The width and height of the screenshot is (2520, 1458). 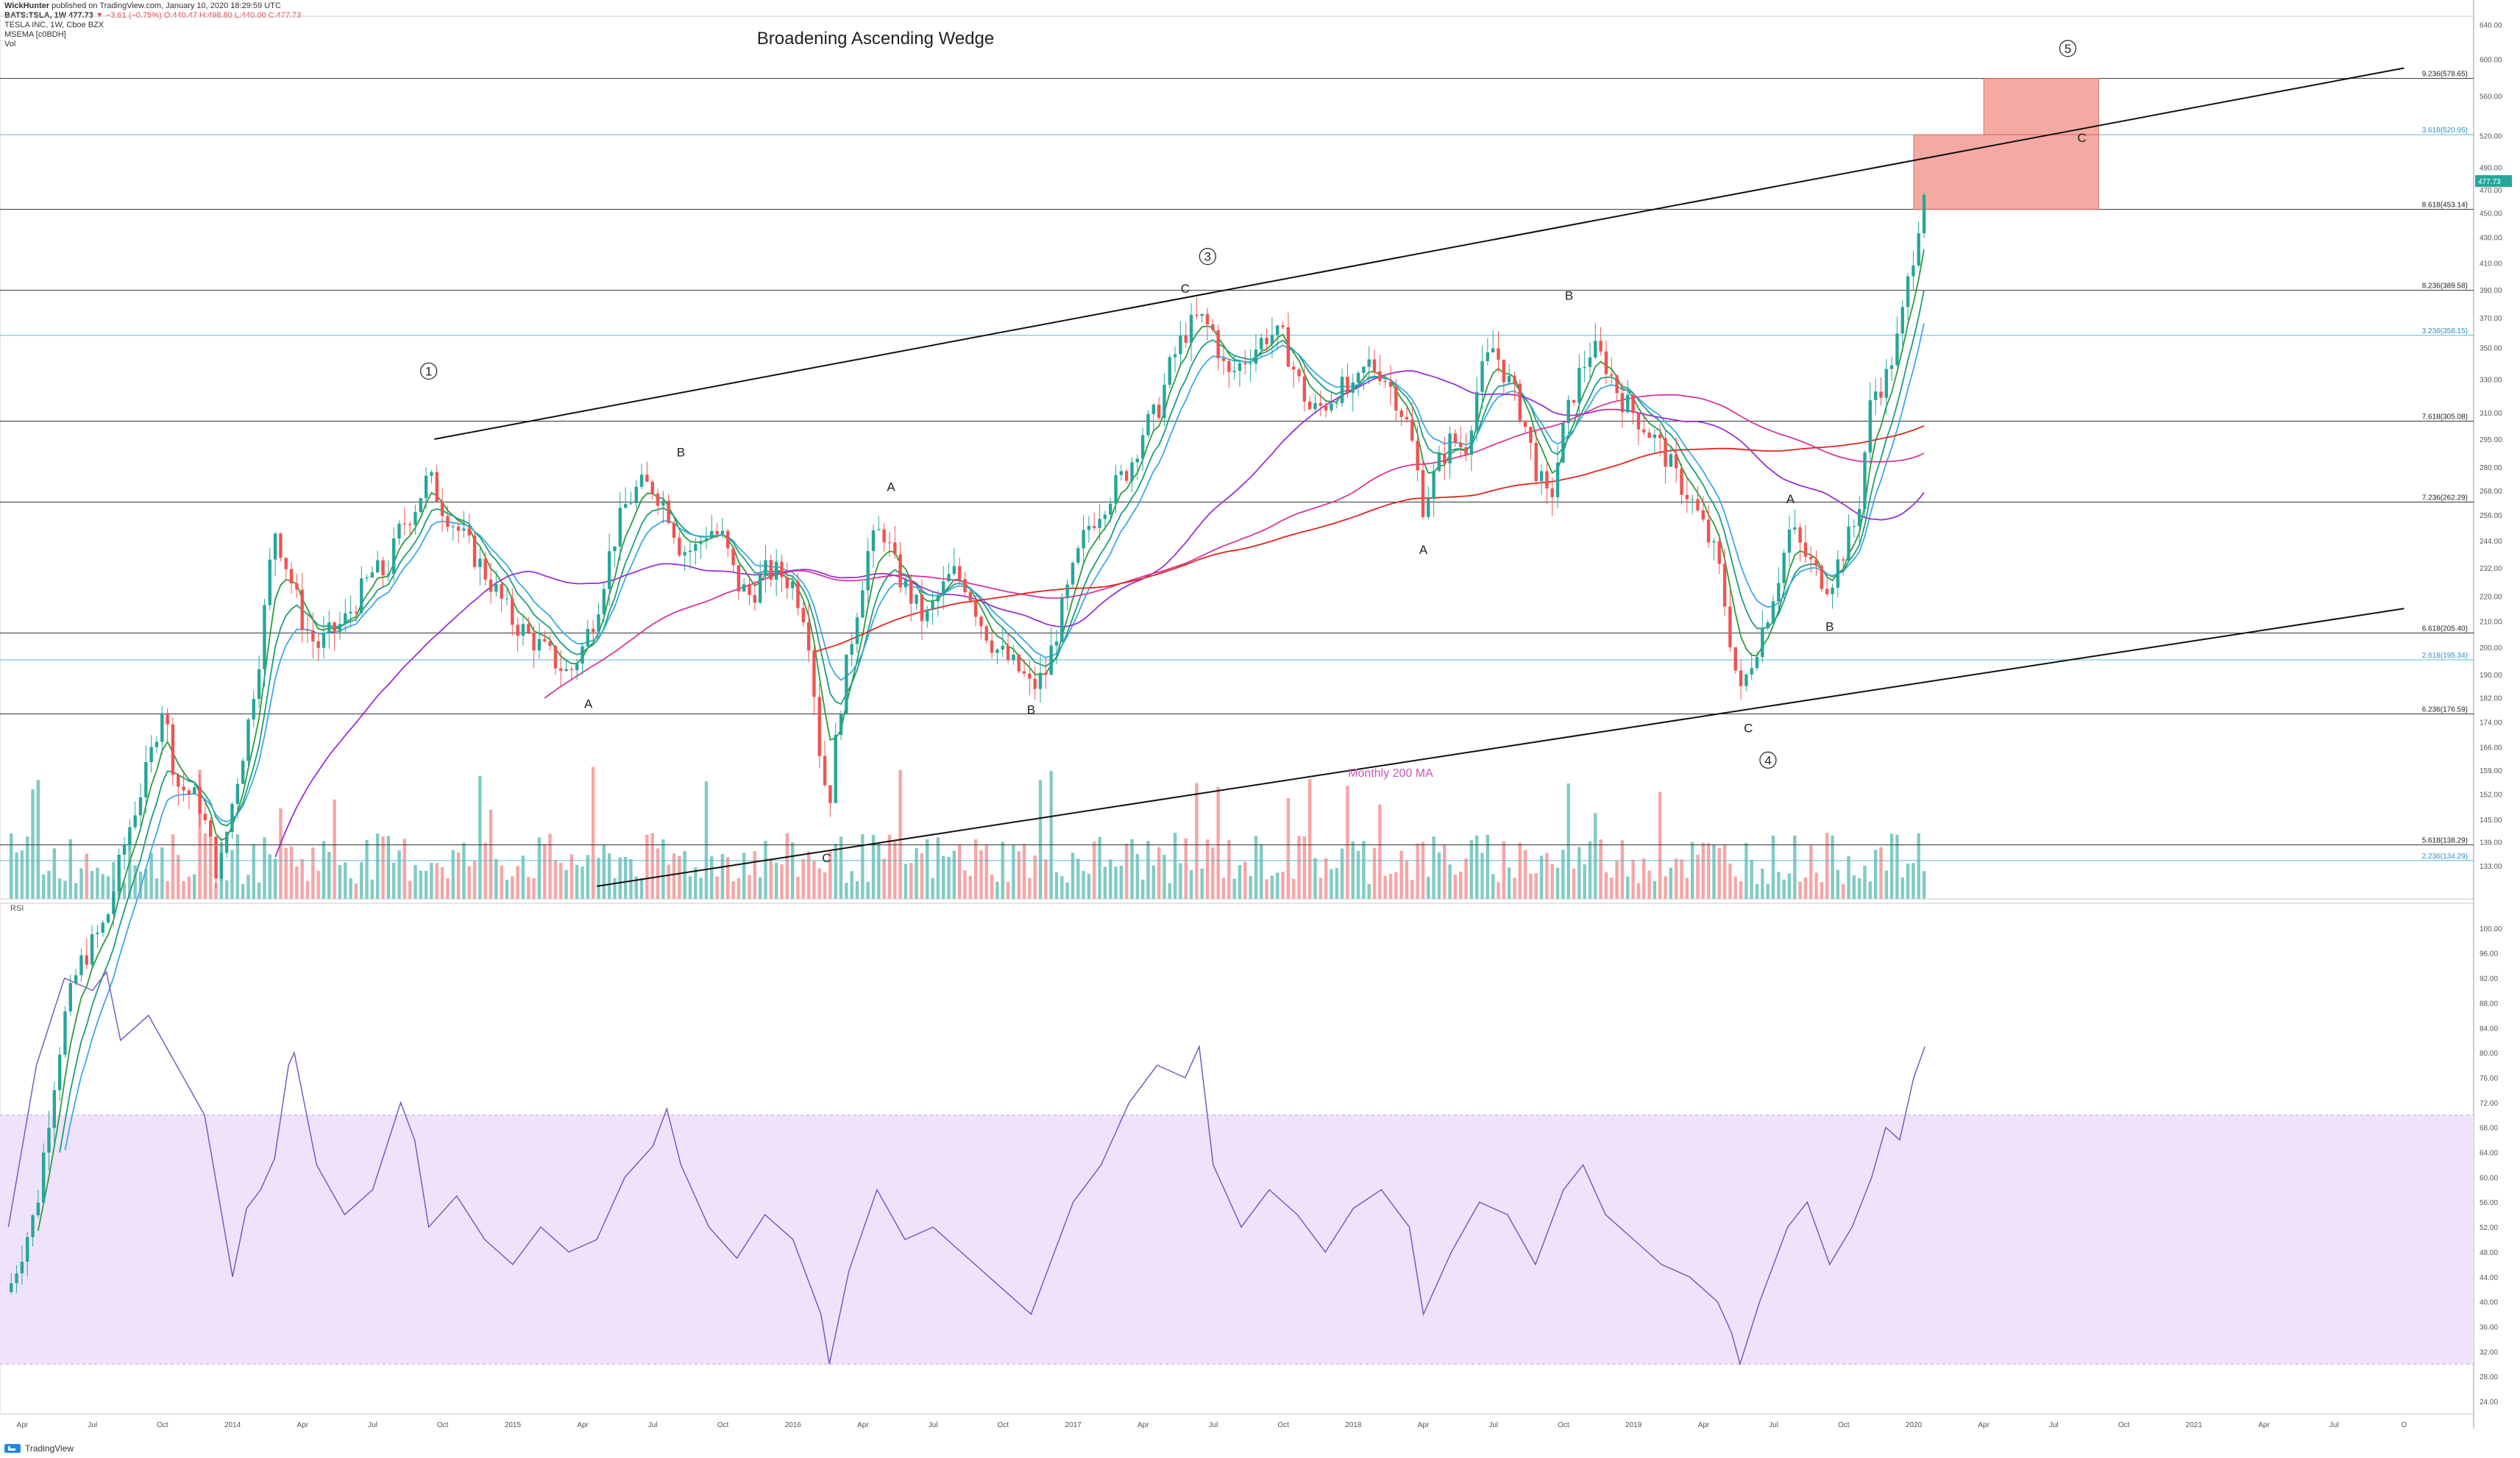 What do you see at coordinates (2445, 75) in the screenshot?
I see `fib-level-label: 9.236(578.65)` at bounding box center [2445, 75].